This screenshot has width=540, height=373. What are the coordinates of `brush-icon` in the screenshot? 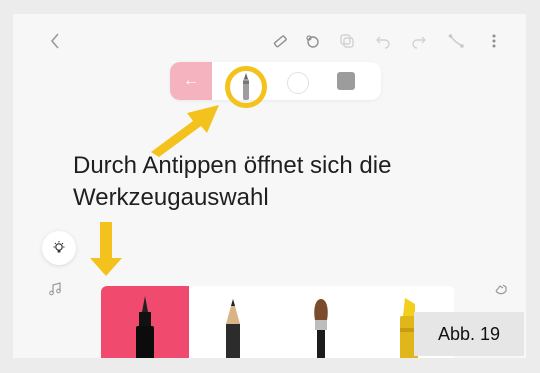 It's located at (321, 328).